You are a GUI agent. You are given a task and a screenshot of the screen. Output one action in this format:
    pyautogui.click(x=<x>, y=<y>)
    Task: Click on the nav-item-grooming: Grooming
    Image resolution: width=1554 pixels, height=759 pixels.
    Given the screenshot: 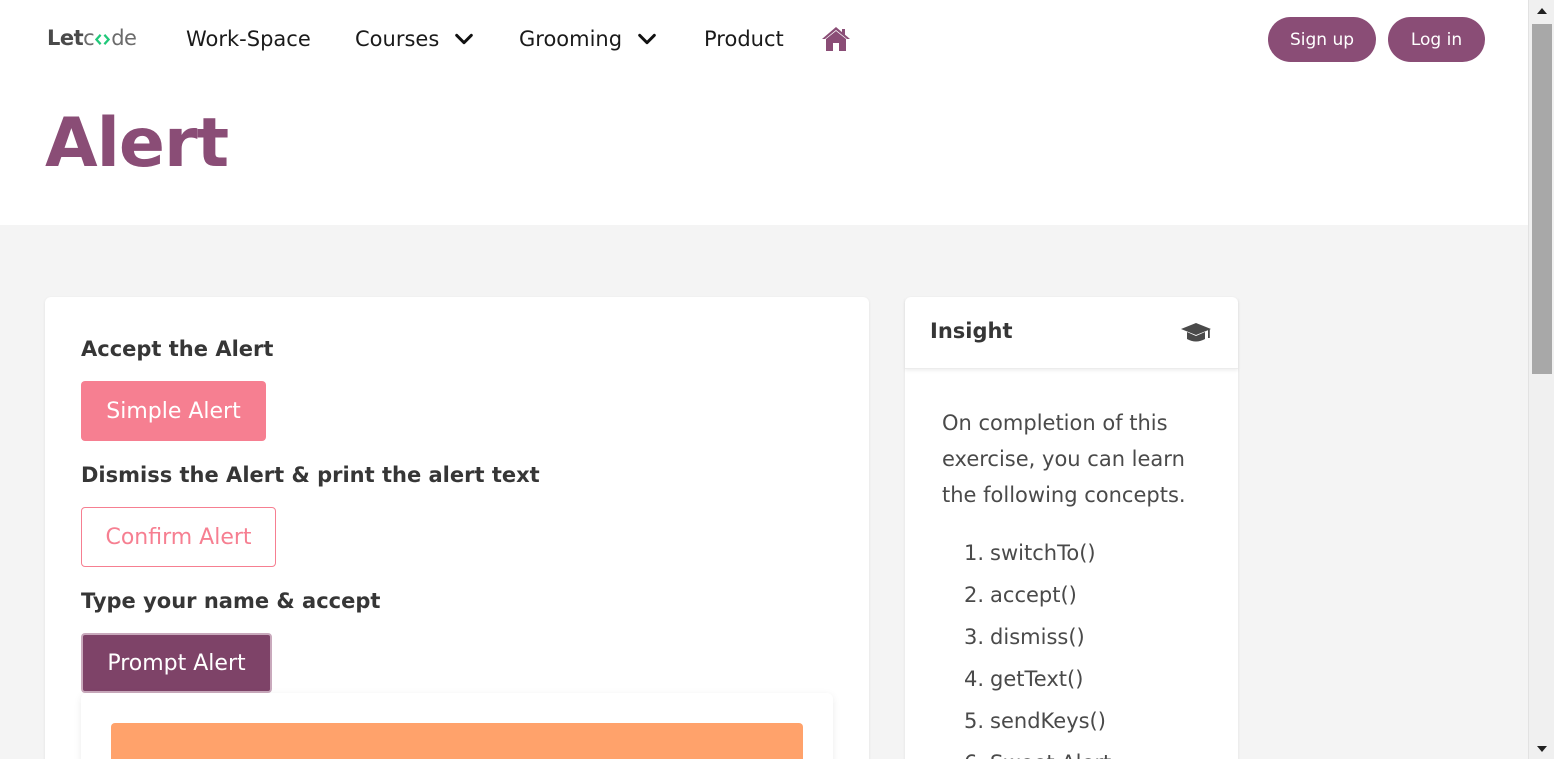 What is the action you would take?
    pyautogui.click(x=588, y=39)
    